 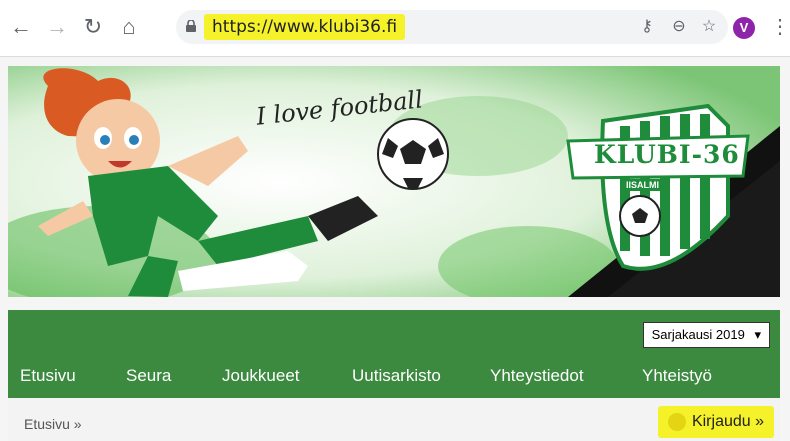 I want to click on nav-item-uutisarkisto: Uutisarkisto, so click(x=396, y=376).